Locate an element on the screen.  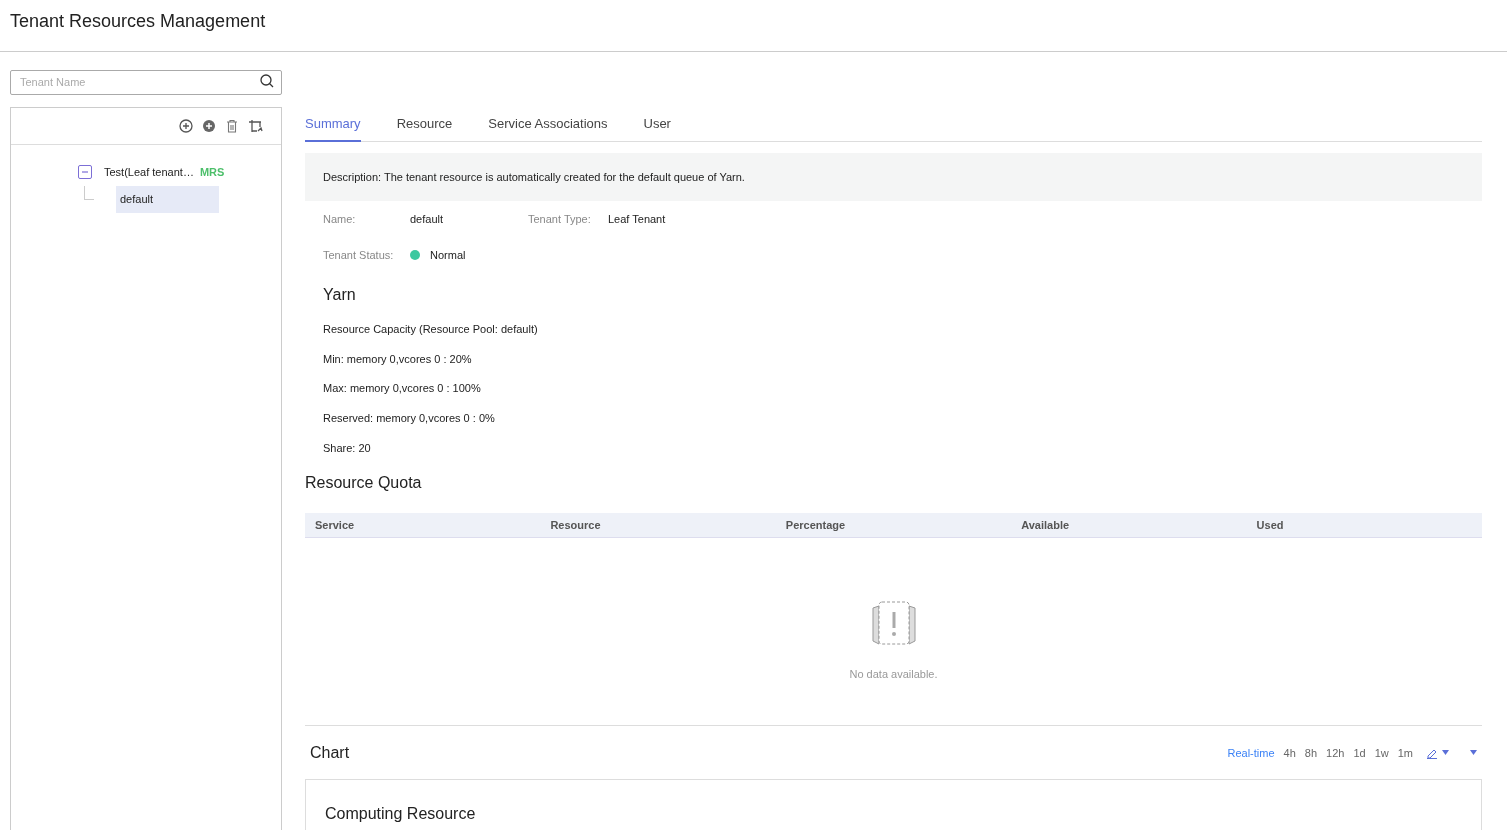
search-field: Tenant Name is located at coordinates (146, 82).